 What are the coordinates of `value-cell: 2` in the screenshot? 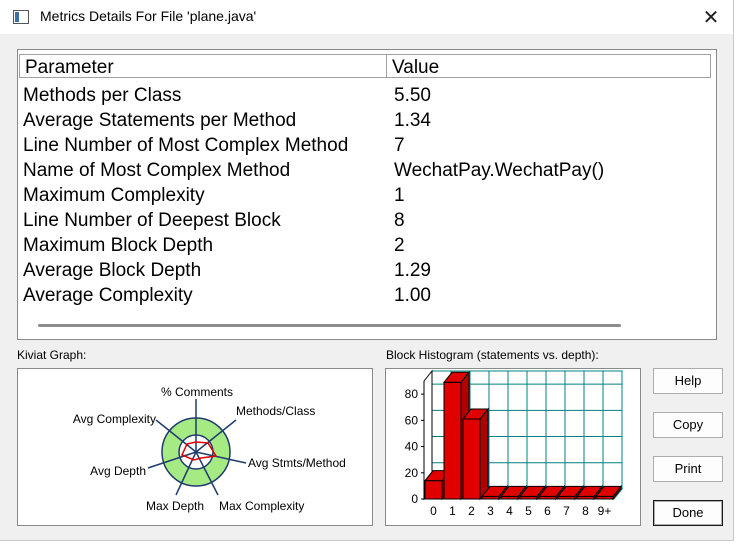 It's located at (399, 245).